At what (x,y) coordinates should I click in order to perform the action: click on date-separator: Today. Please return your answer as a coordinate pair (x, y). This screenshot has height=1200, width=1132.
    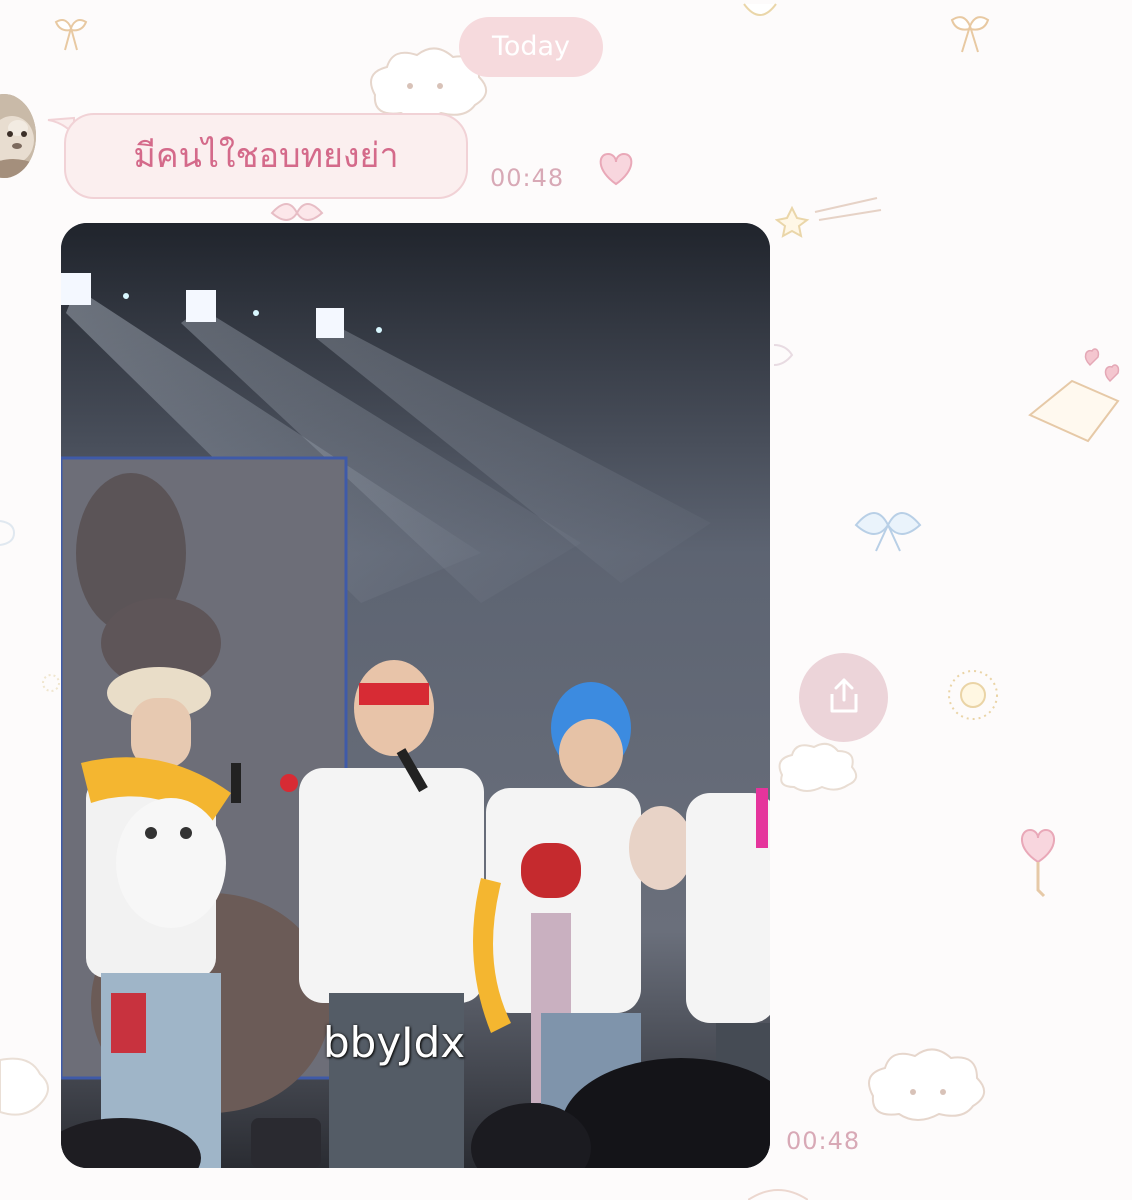
    Looking at the image, I should click on (531, 47).